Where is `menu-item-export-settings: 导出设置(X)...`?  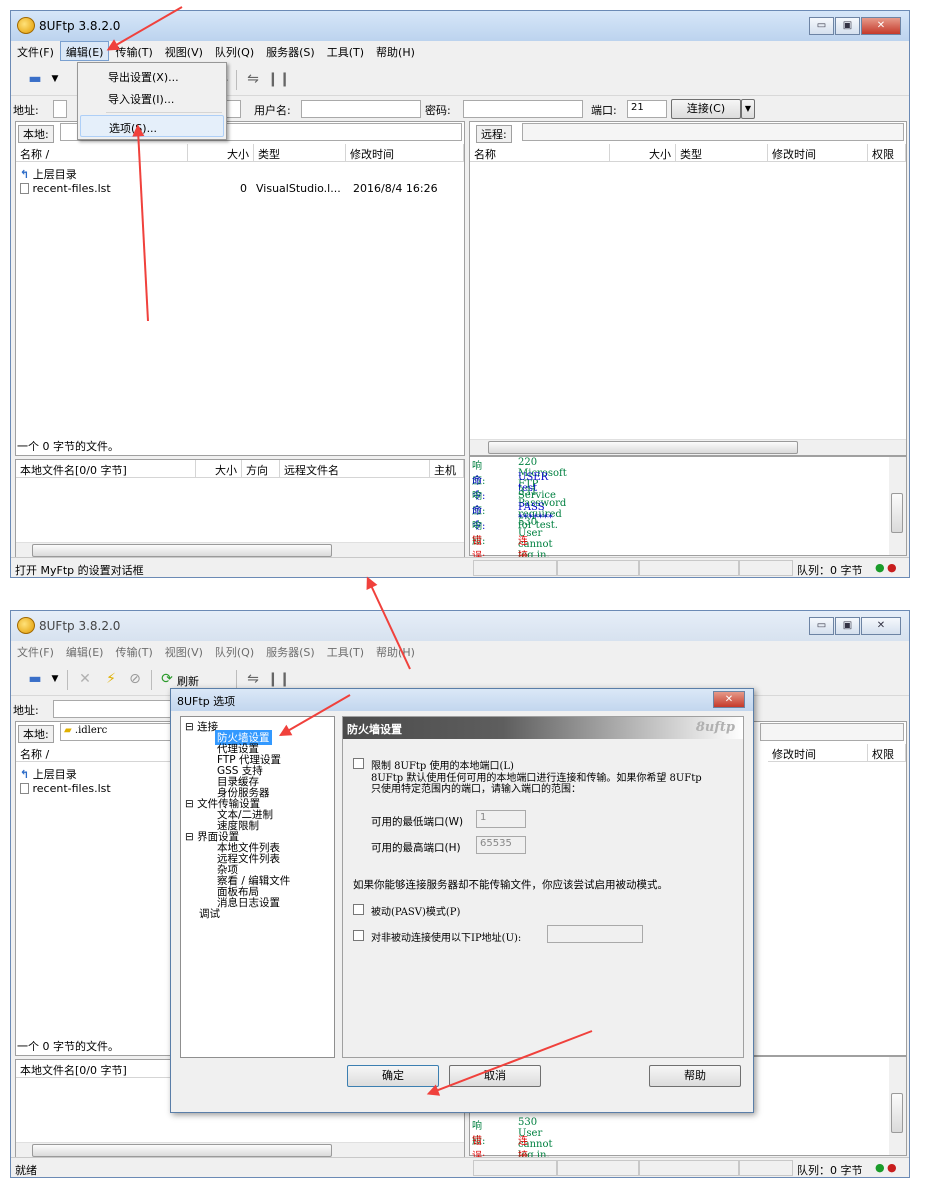 menu-item-export-settings: 导出设置(X)... is located at coordinates (152, 76).